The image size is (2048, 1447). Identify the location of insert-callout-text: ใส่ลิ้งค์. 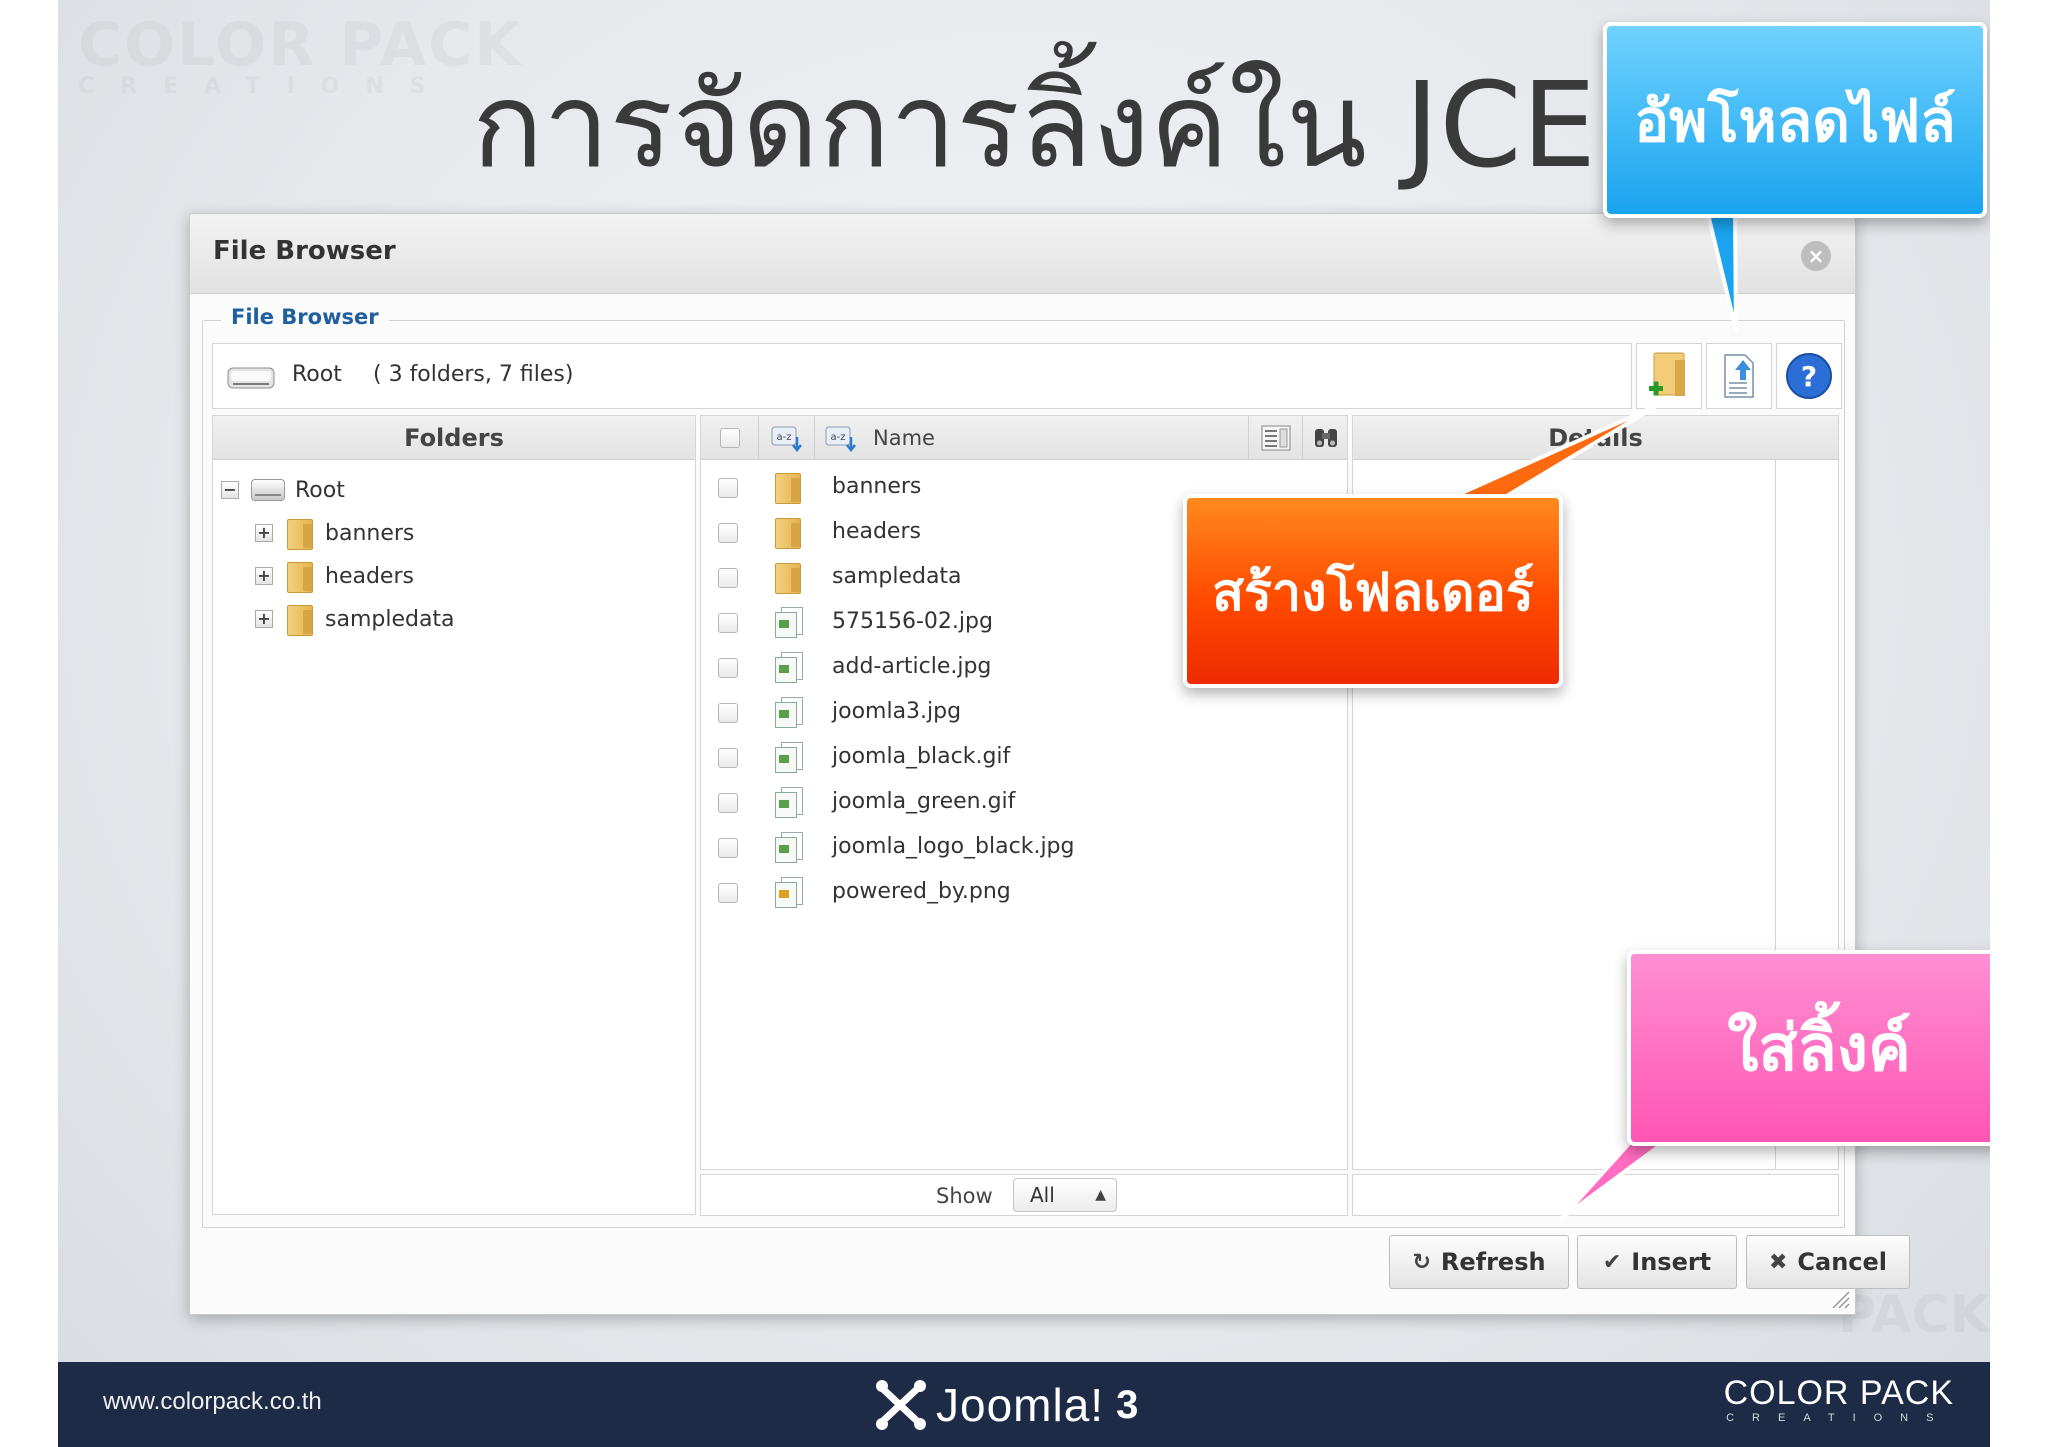
(1808, 1048).